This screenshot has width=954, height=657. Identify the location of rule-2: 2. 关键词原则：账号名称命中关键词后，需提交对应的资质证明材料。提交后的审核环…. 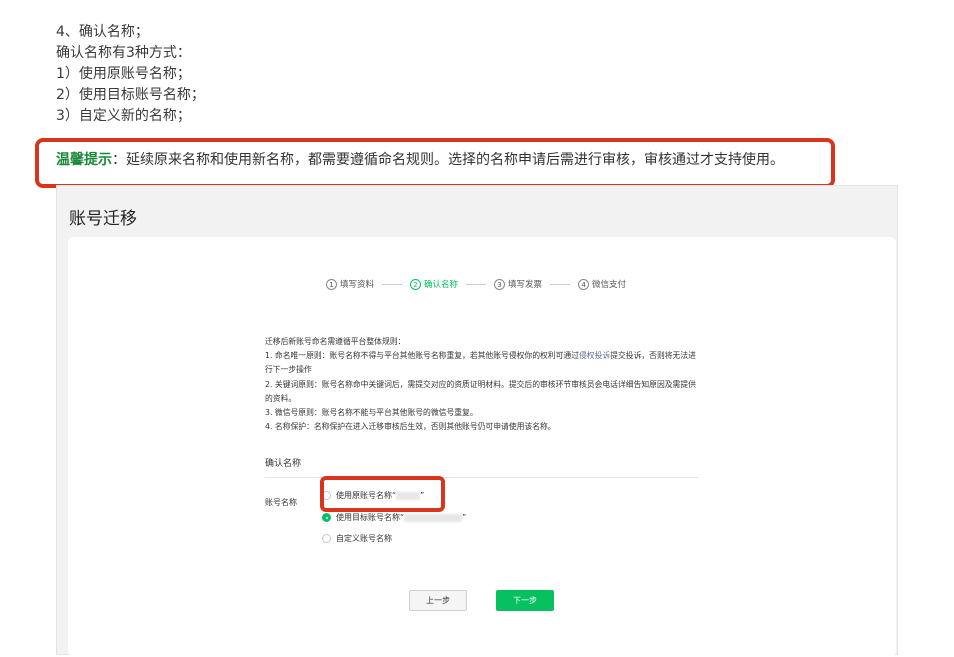
(480, 391).